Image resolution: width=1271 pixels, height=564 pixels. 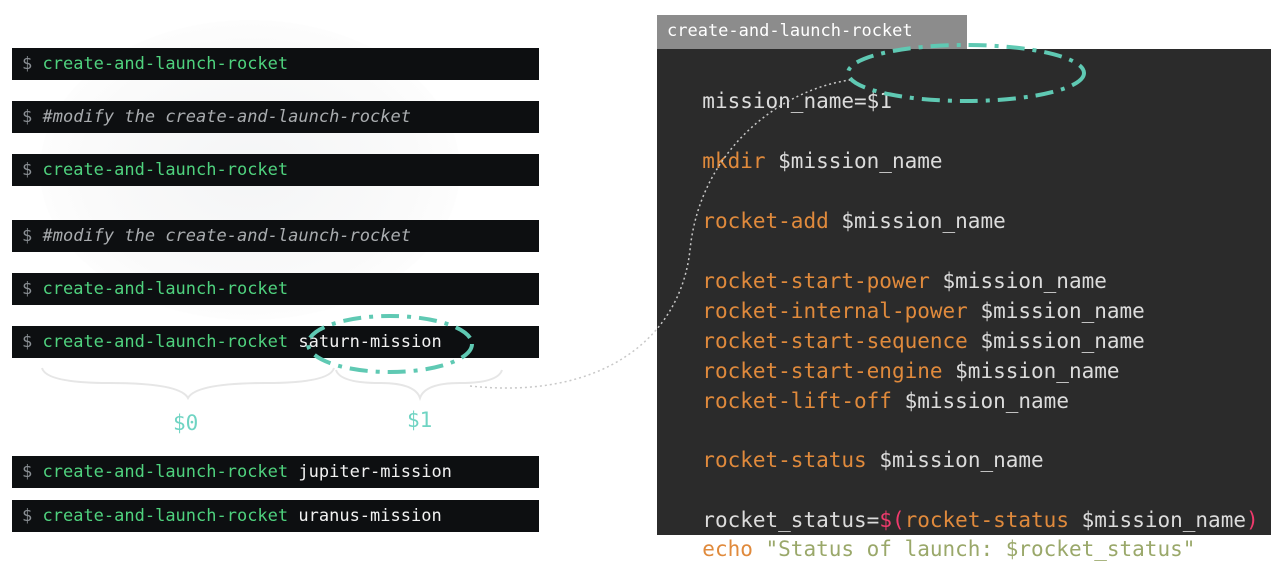 I want to click on code-line: mkdir $mission_name, so click(x=822, y=161).